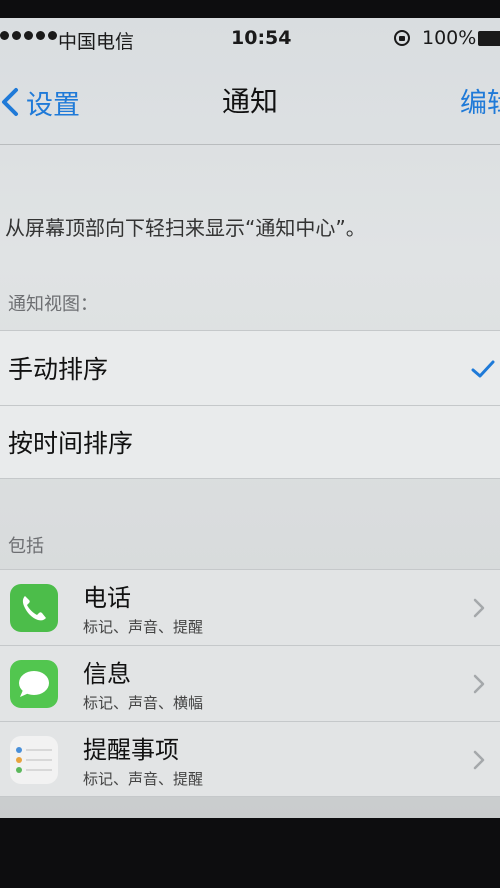 The height and width of the screenshot is (888, 500). Describe the element at coordinates (250, 759) in the screenshot. I see `app-row-reminders: 提醒事项 标记、声音、提醒` at that location.